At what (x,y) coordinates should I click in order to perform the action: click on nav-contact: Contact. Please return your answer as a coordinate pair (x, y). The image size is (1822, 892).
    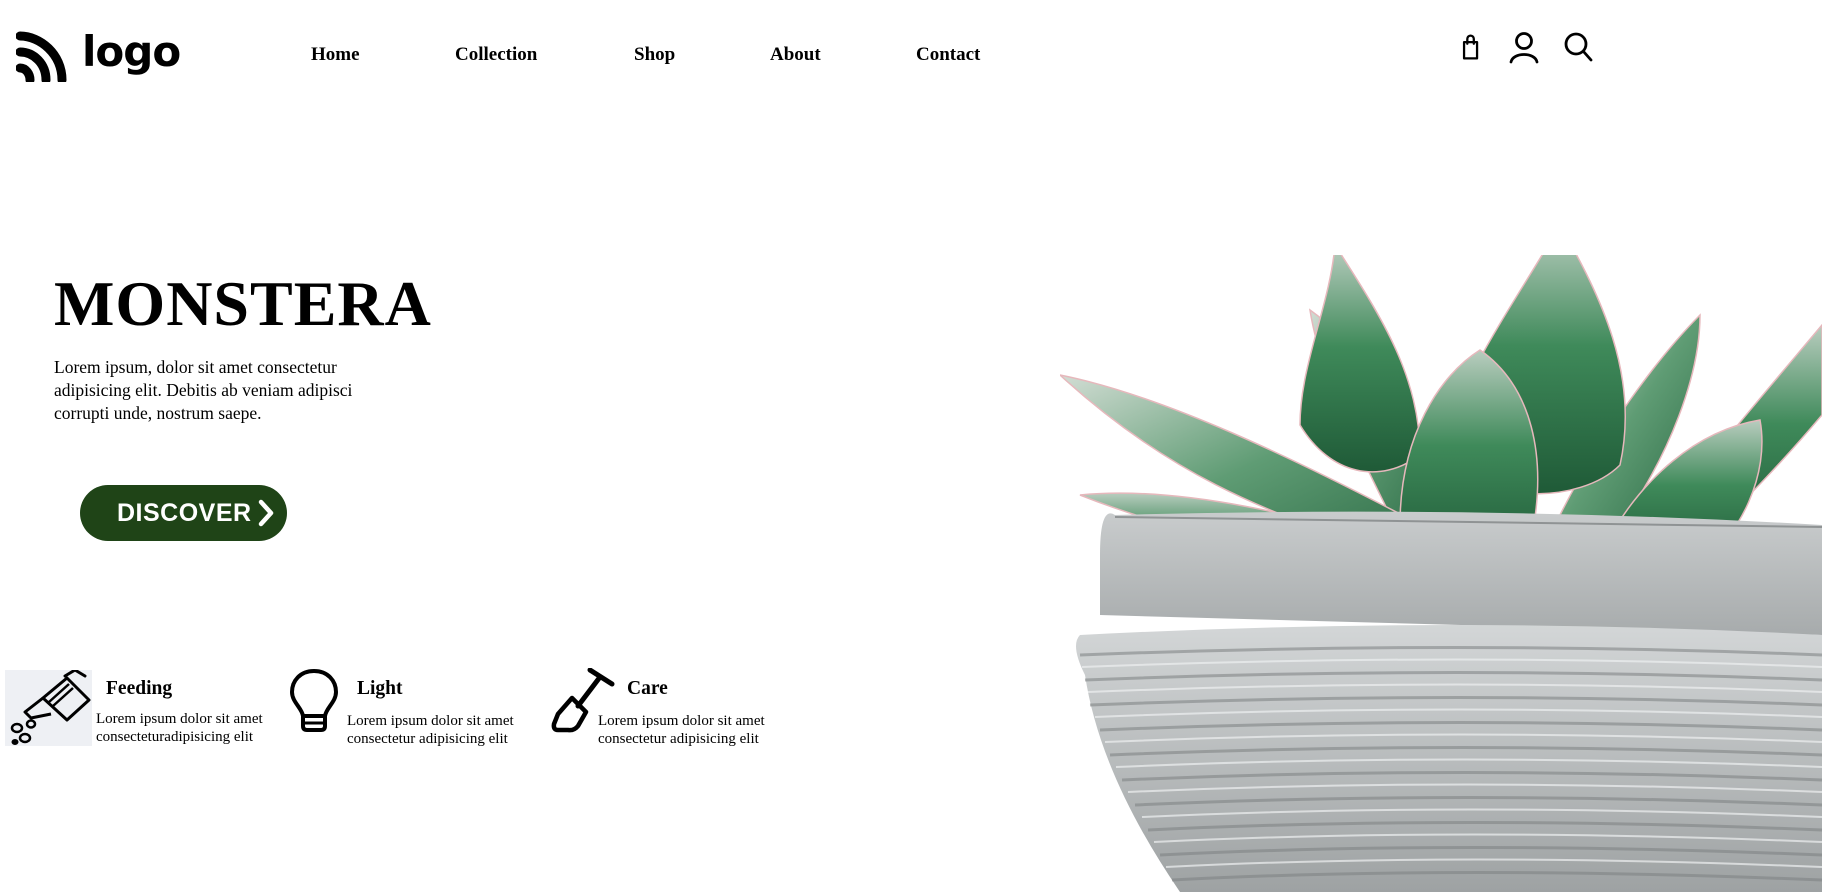
    Looking at the image, I should click on (948, 55).